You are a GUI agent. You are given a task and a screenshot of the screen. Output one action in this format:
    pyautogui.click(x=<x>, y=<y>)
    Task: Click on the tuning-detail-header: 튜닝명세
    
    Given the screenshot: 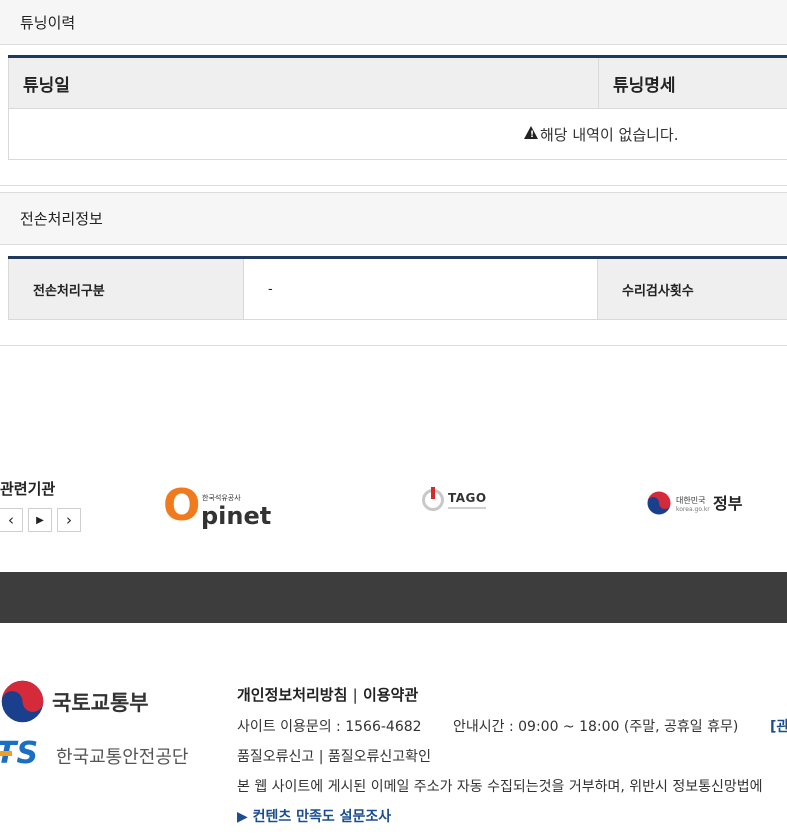 What is the action you would take?
    pyautogui.click(x=693, y=83)
    